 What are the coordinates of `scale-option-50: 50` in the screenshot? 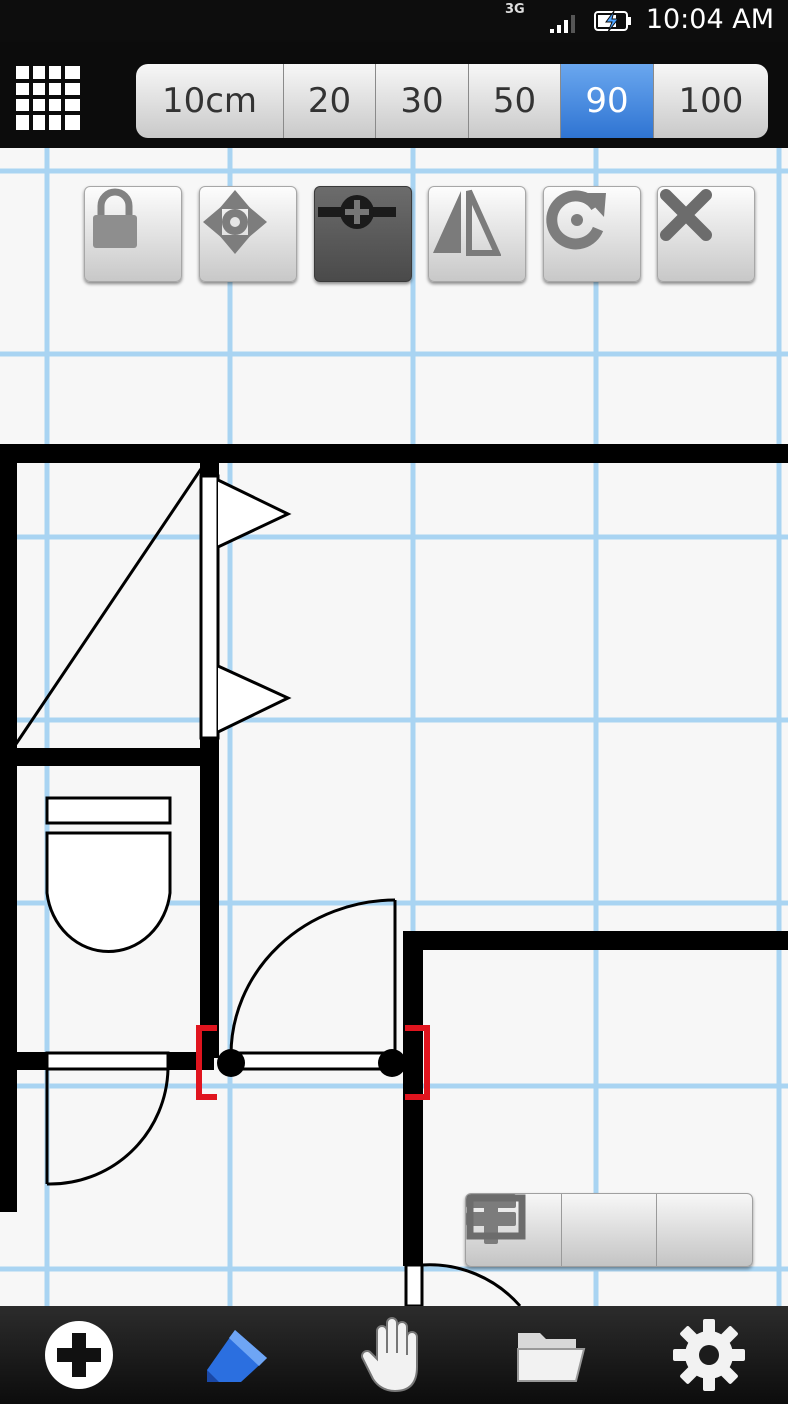 It's located at (515, 101).